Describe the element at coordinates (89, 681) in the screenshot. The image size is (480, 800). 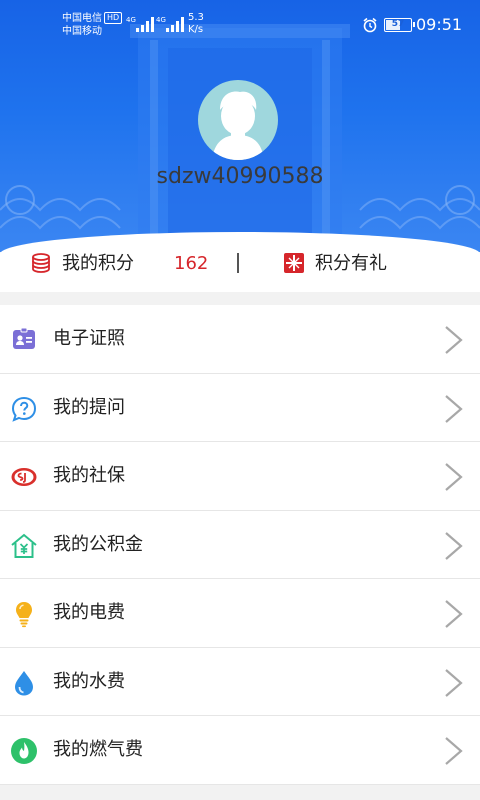
I see `menu-item-label: 我的水费` at that location.